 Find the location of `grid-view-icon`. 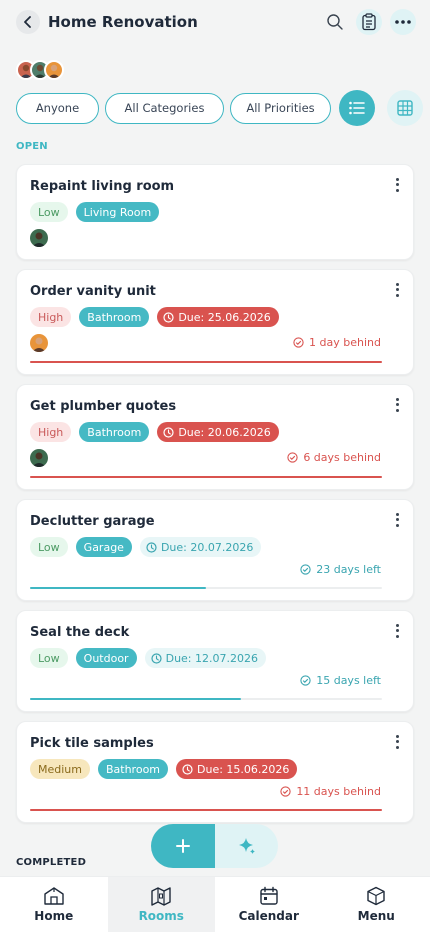

grid-view-icon is located at coordinates (405, 108).